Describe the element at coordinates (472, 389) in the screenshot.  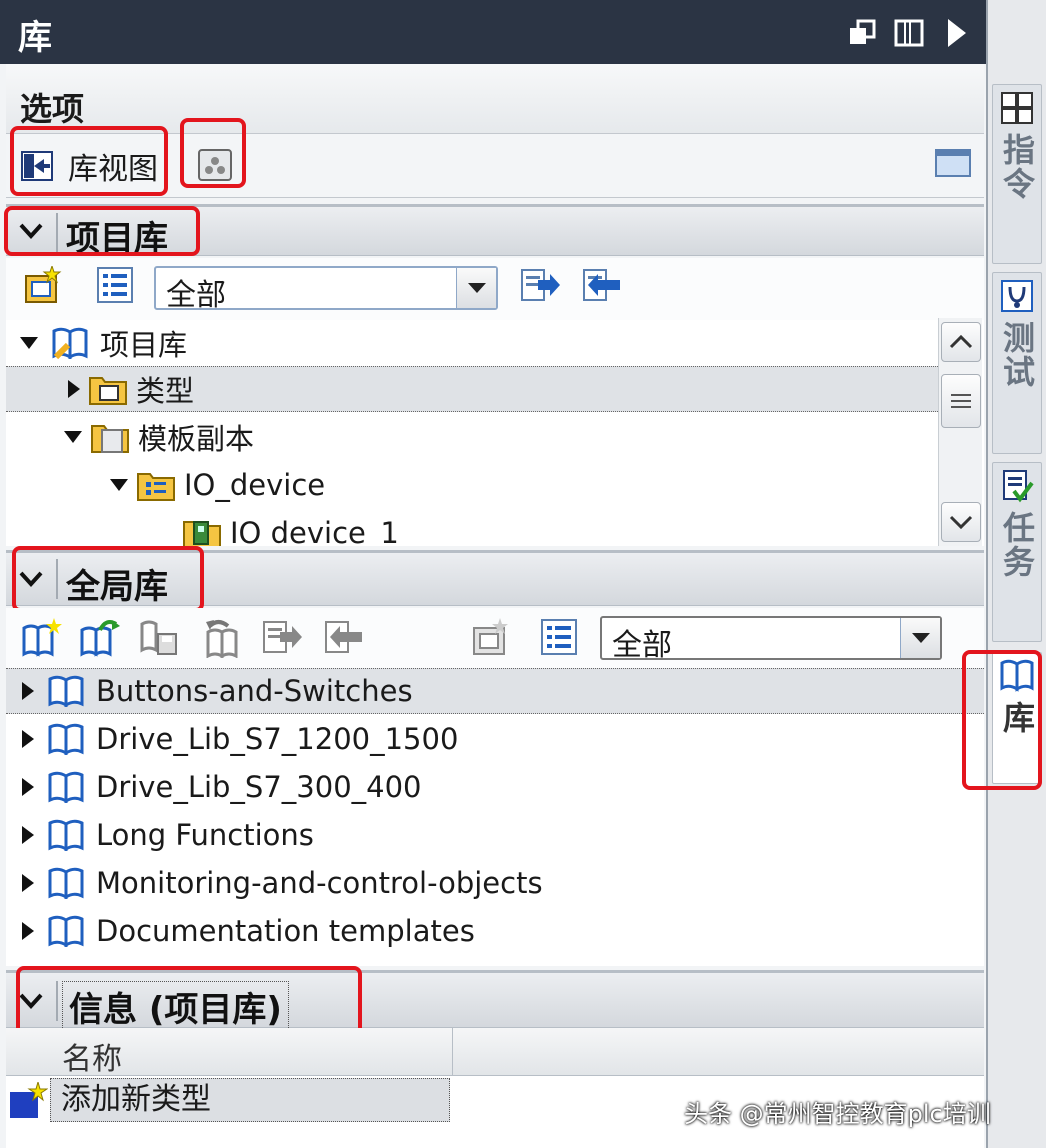
I see `tree-item-types: 类型` at that location.